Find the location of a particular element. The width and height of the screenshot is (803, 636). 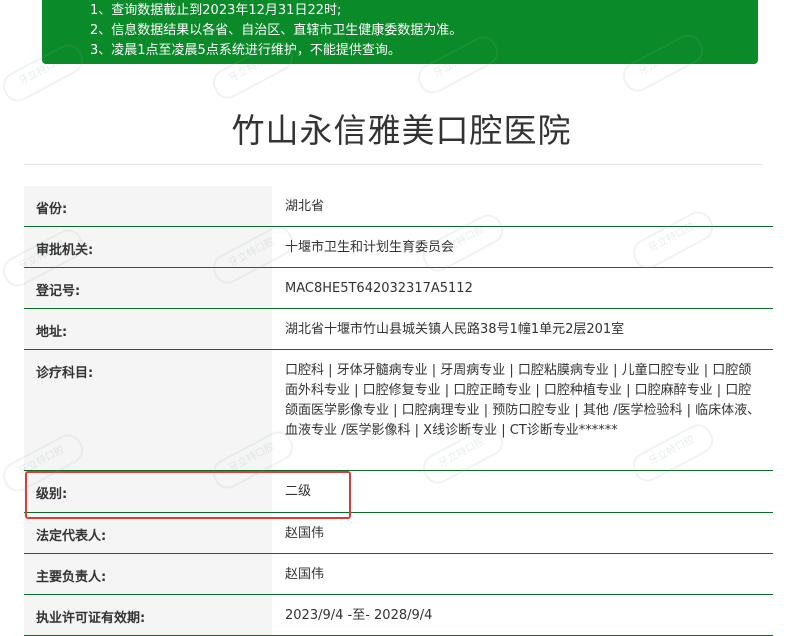

label-address: 地址: is located at coordinates (148, 329).